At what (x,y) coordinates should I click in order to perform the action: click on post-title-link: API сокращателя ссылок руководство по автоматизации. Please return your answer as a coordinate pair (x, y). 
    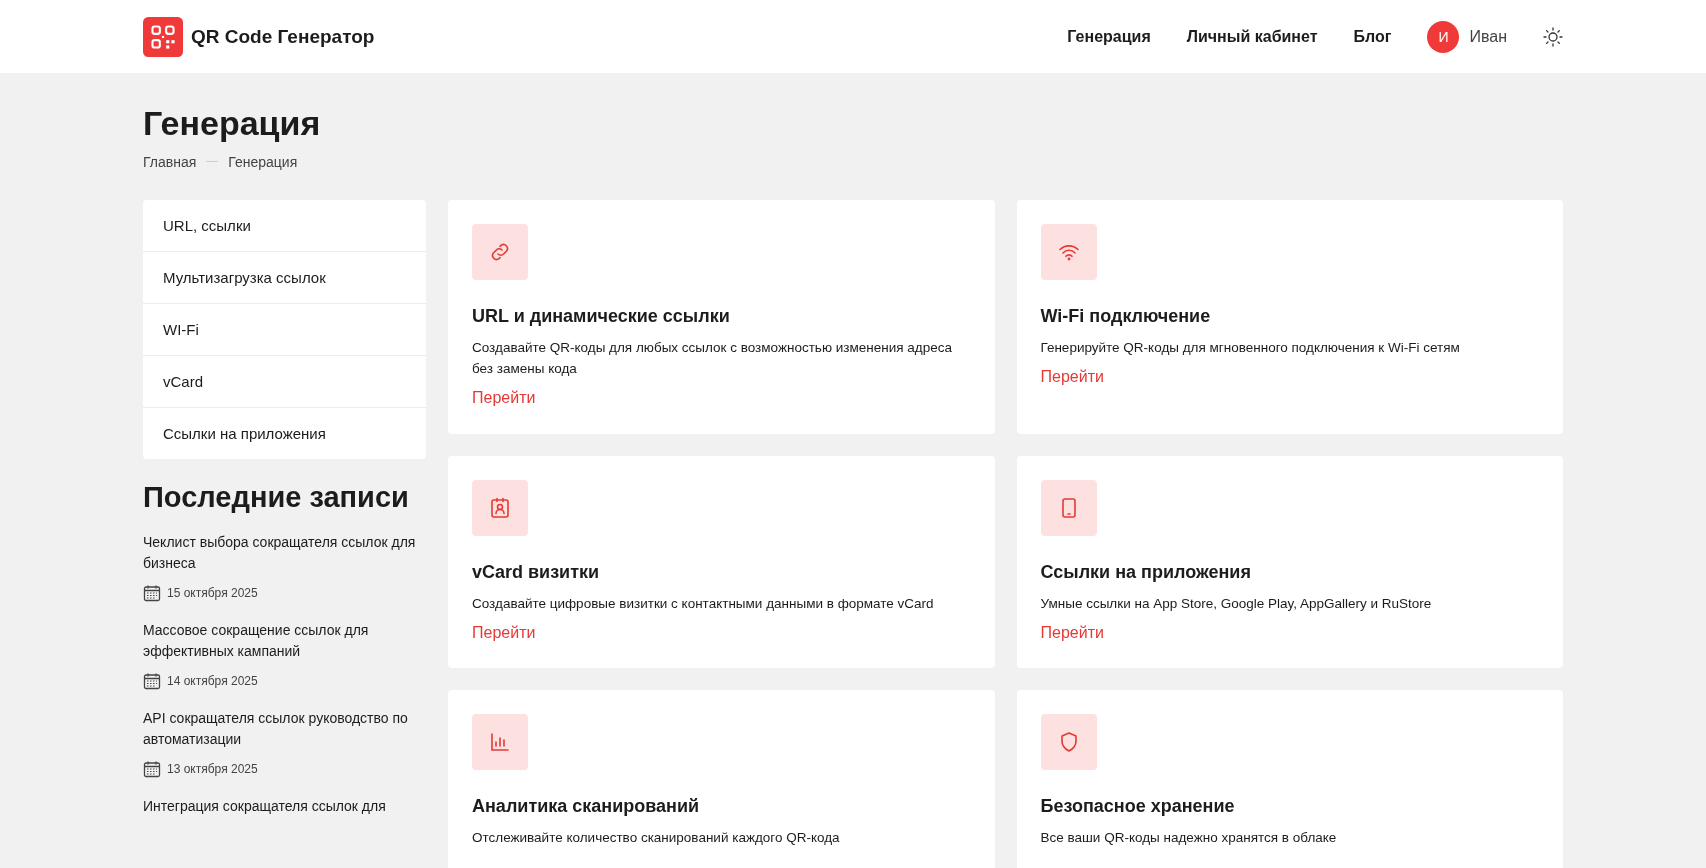
    Looking at the image, I should click on (284, 728).